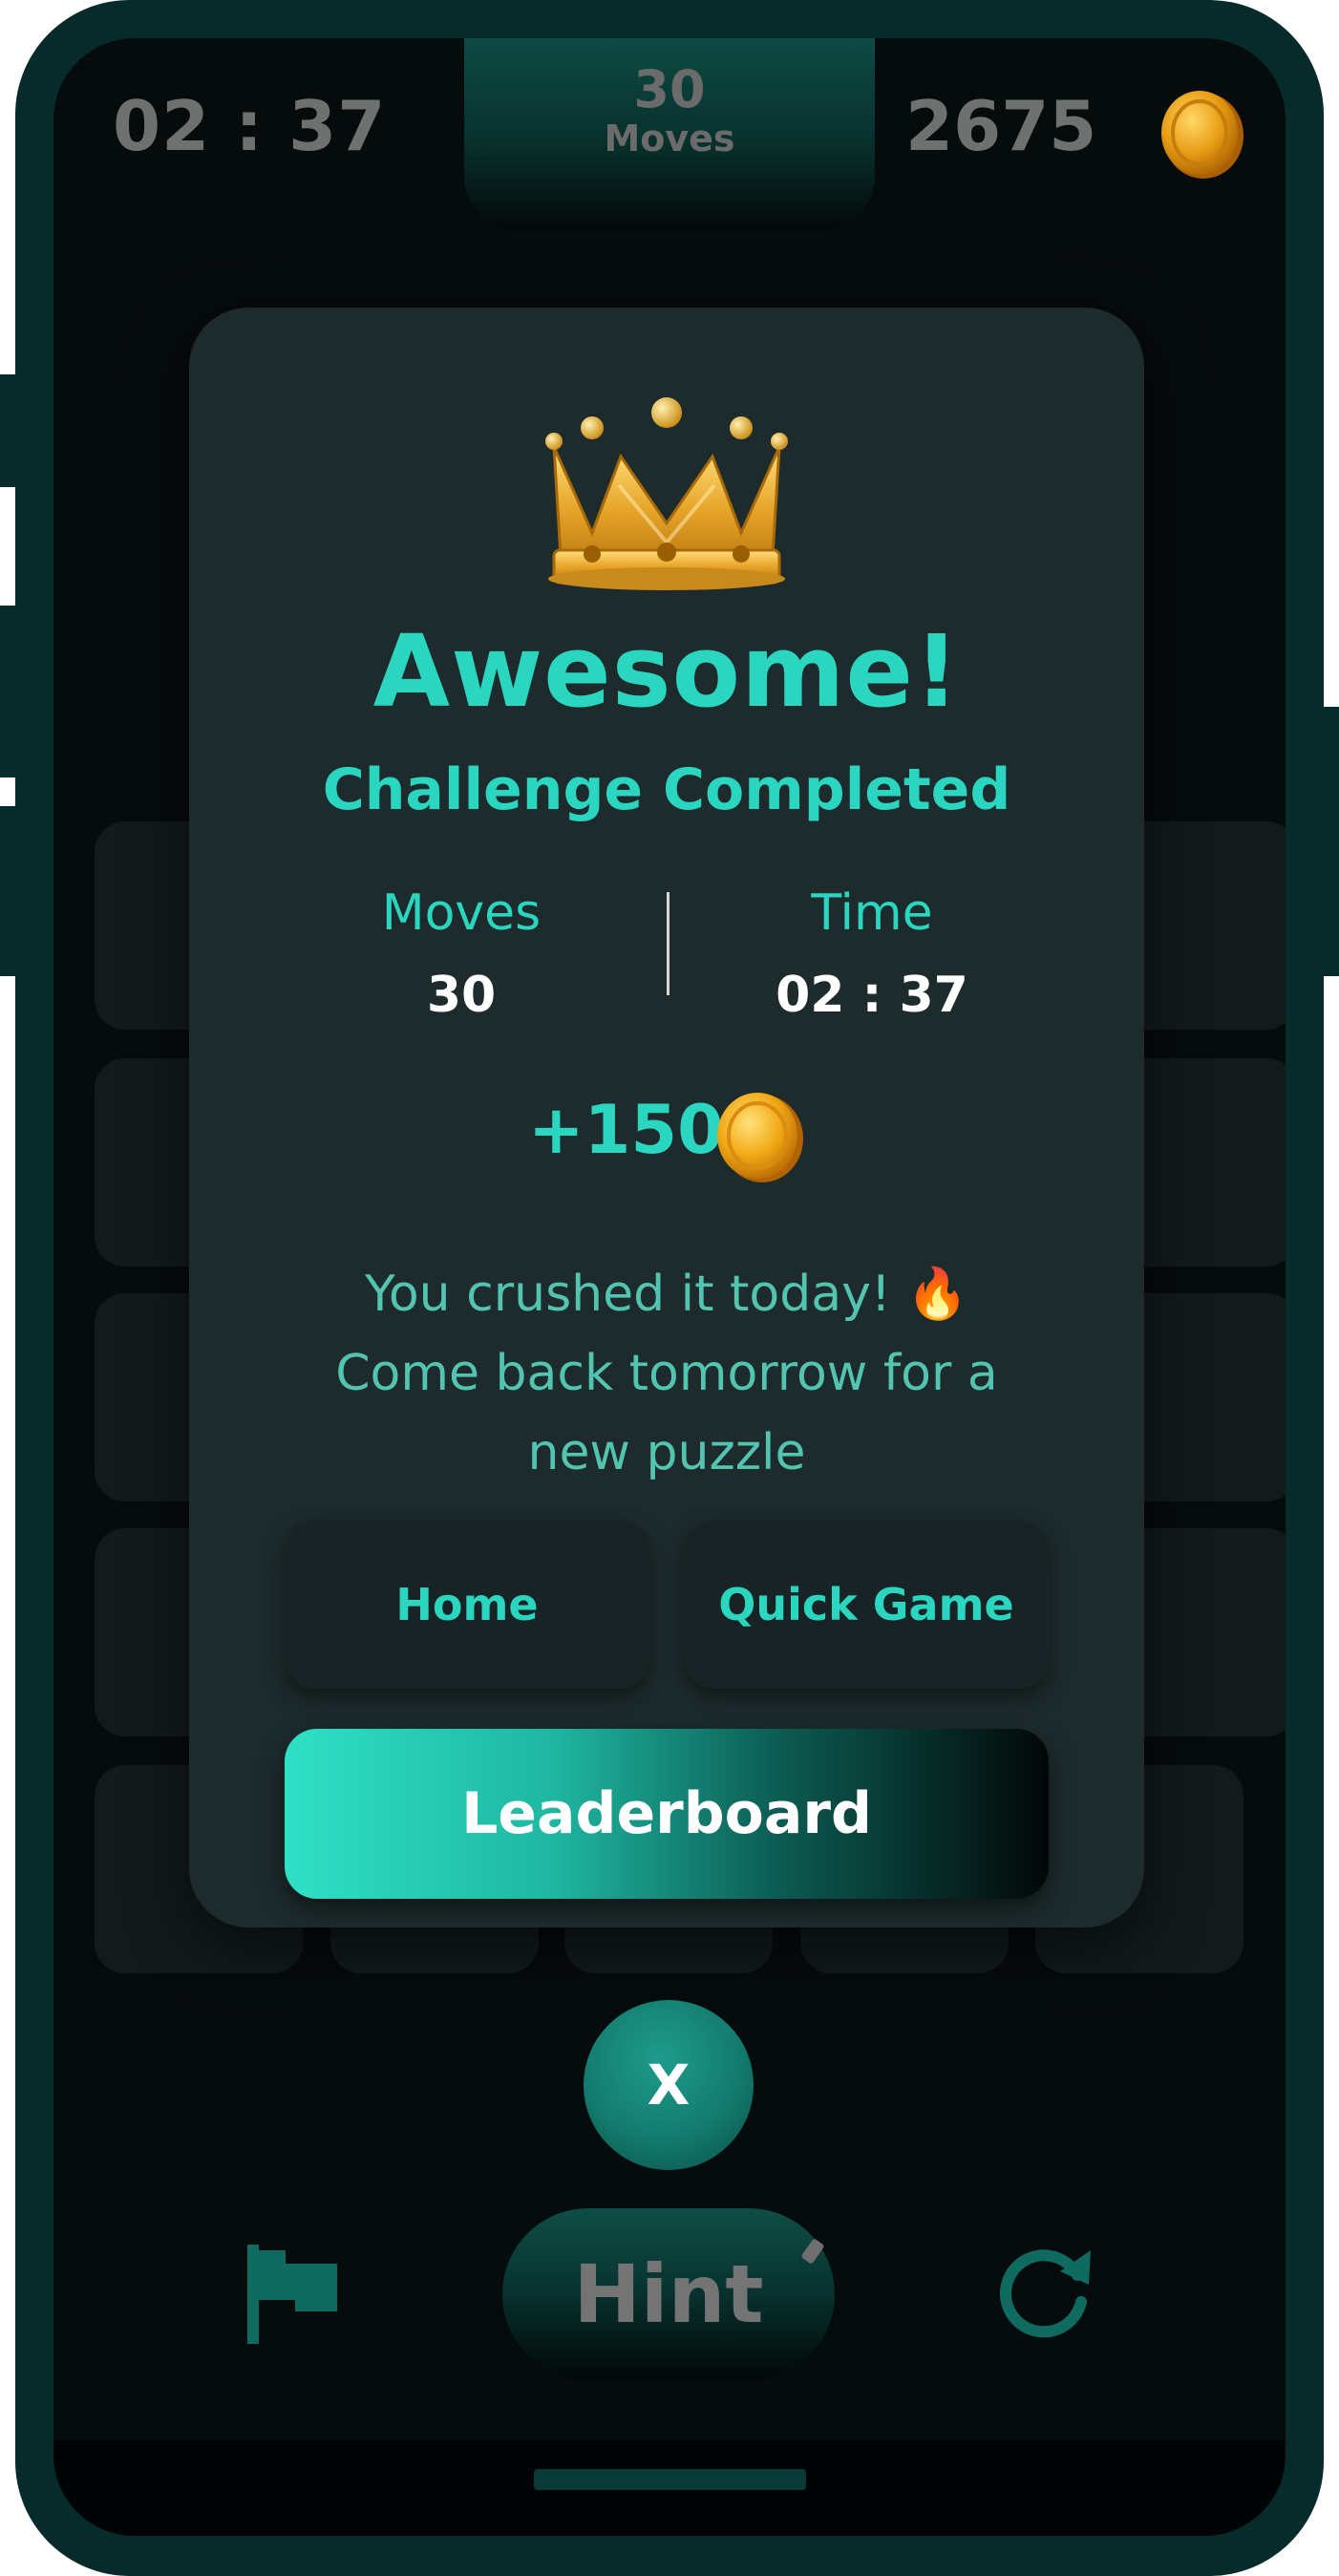  Describe the element at coordinates (461, 913) in the screenshot. I see `moves-stat-label: Moves` at that location.